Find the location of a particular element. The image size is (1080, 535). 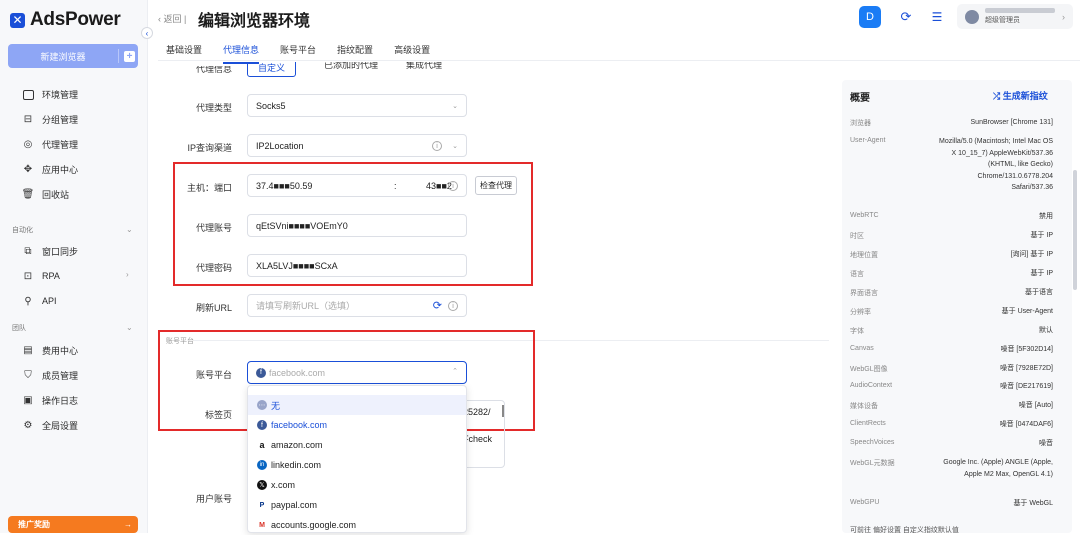

sidebar-item-proxy: ◎ 代理管理 is located at coordinates (50, 144).